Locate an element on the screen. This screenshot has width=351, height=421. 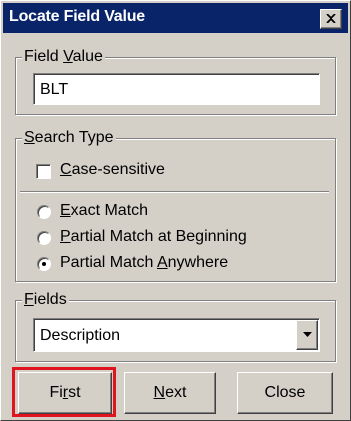
fields-dropdown-value: Description is located at coordinates (80, 335).